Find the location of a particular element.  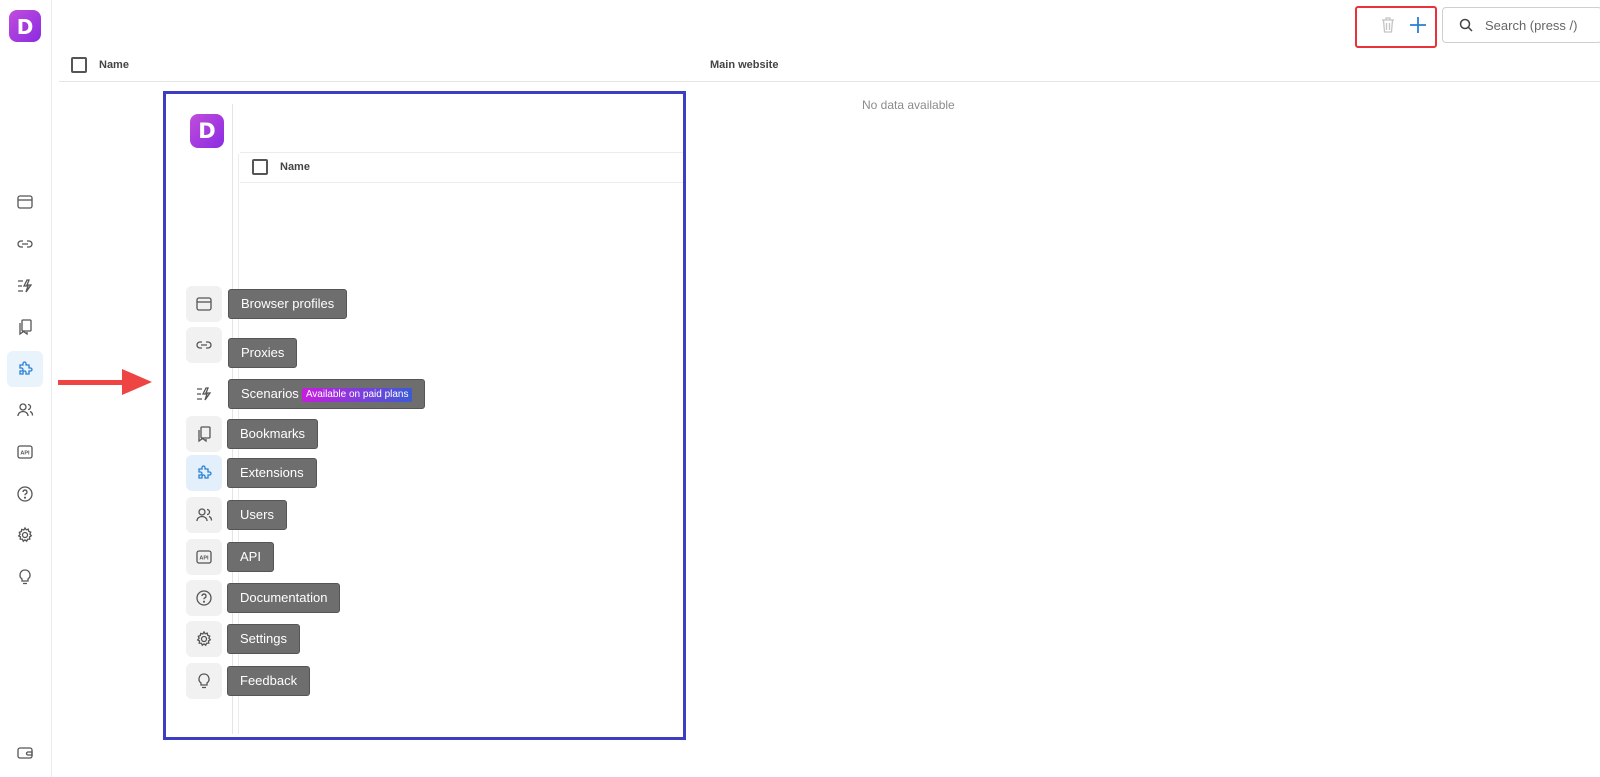

panel-icon-scenarios is located at coordinates (204, 394).